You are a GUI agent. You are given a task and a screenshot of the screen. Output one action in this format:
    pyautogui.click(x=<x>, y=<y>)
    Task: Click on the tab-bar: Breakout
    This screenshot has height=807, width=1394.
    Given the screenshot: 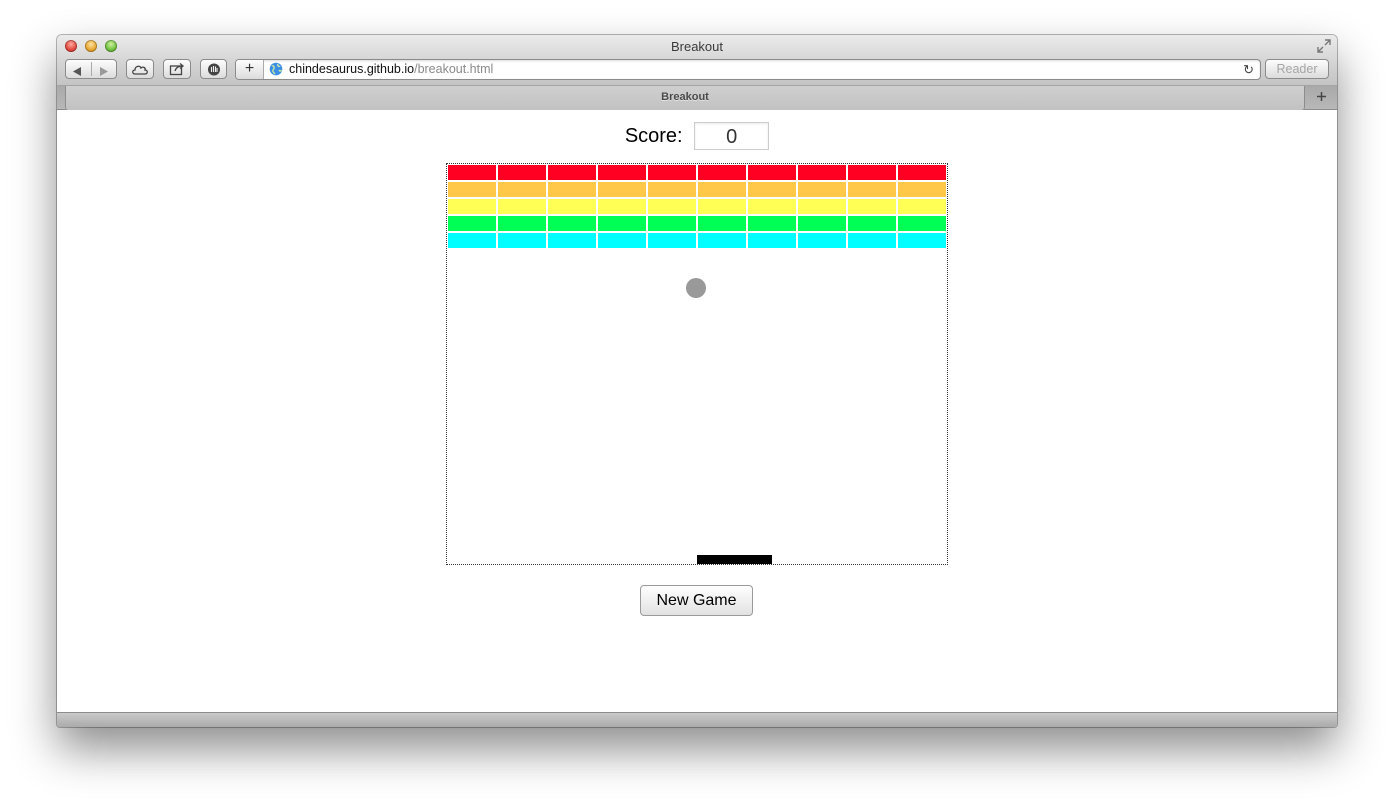 What is the action you would take?
    pyautogui.click(x=697, y=98)
    